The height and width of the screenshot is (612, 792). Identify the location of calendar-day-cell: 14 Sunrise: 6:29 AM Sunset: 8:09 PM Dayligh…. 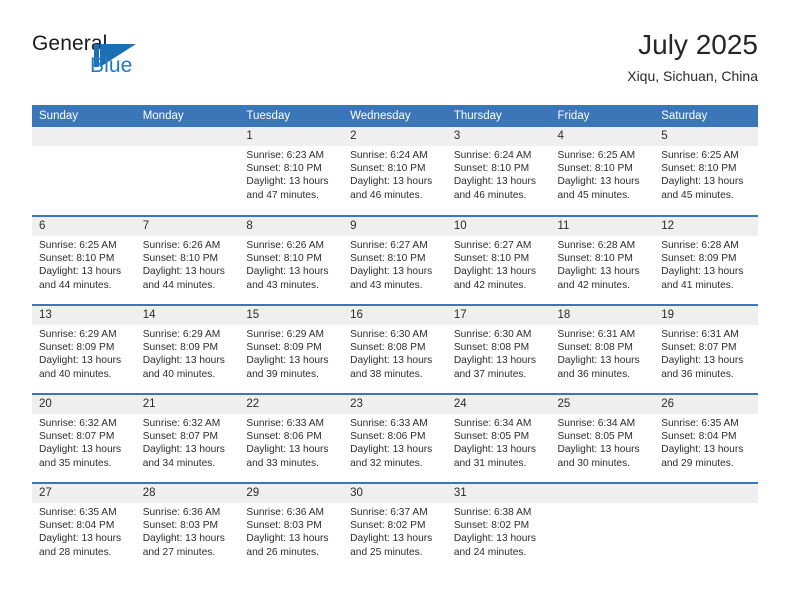
(187, 349).